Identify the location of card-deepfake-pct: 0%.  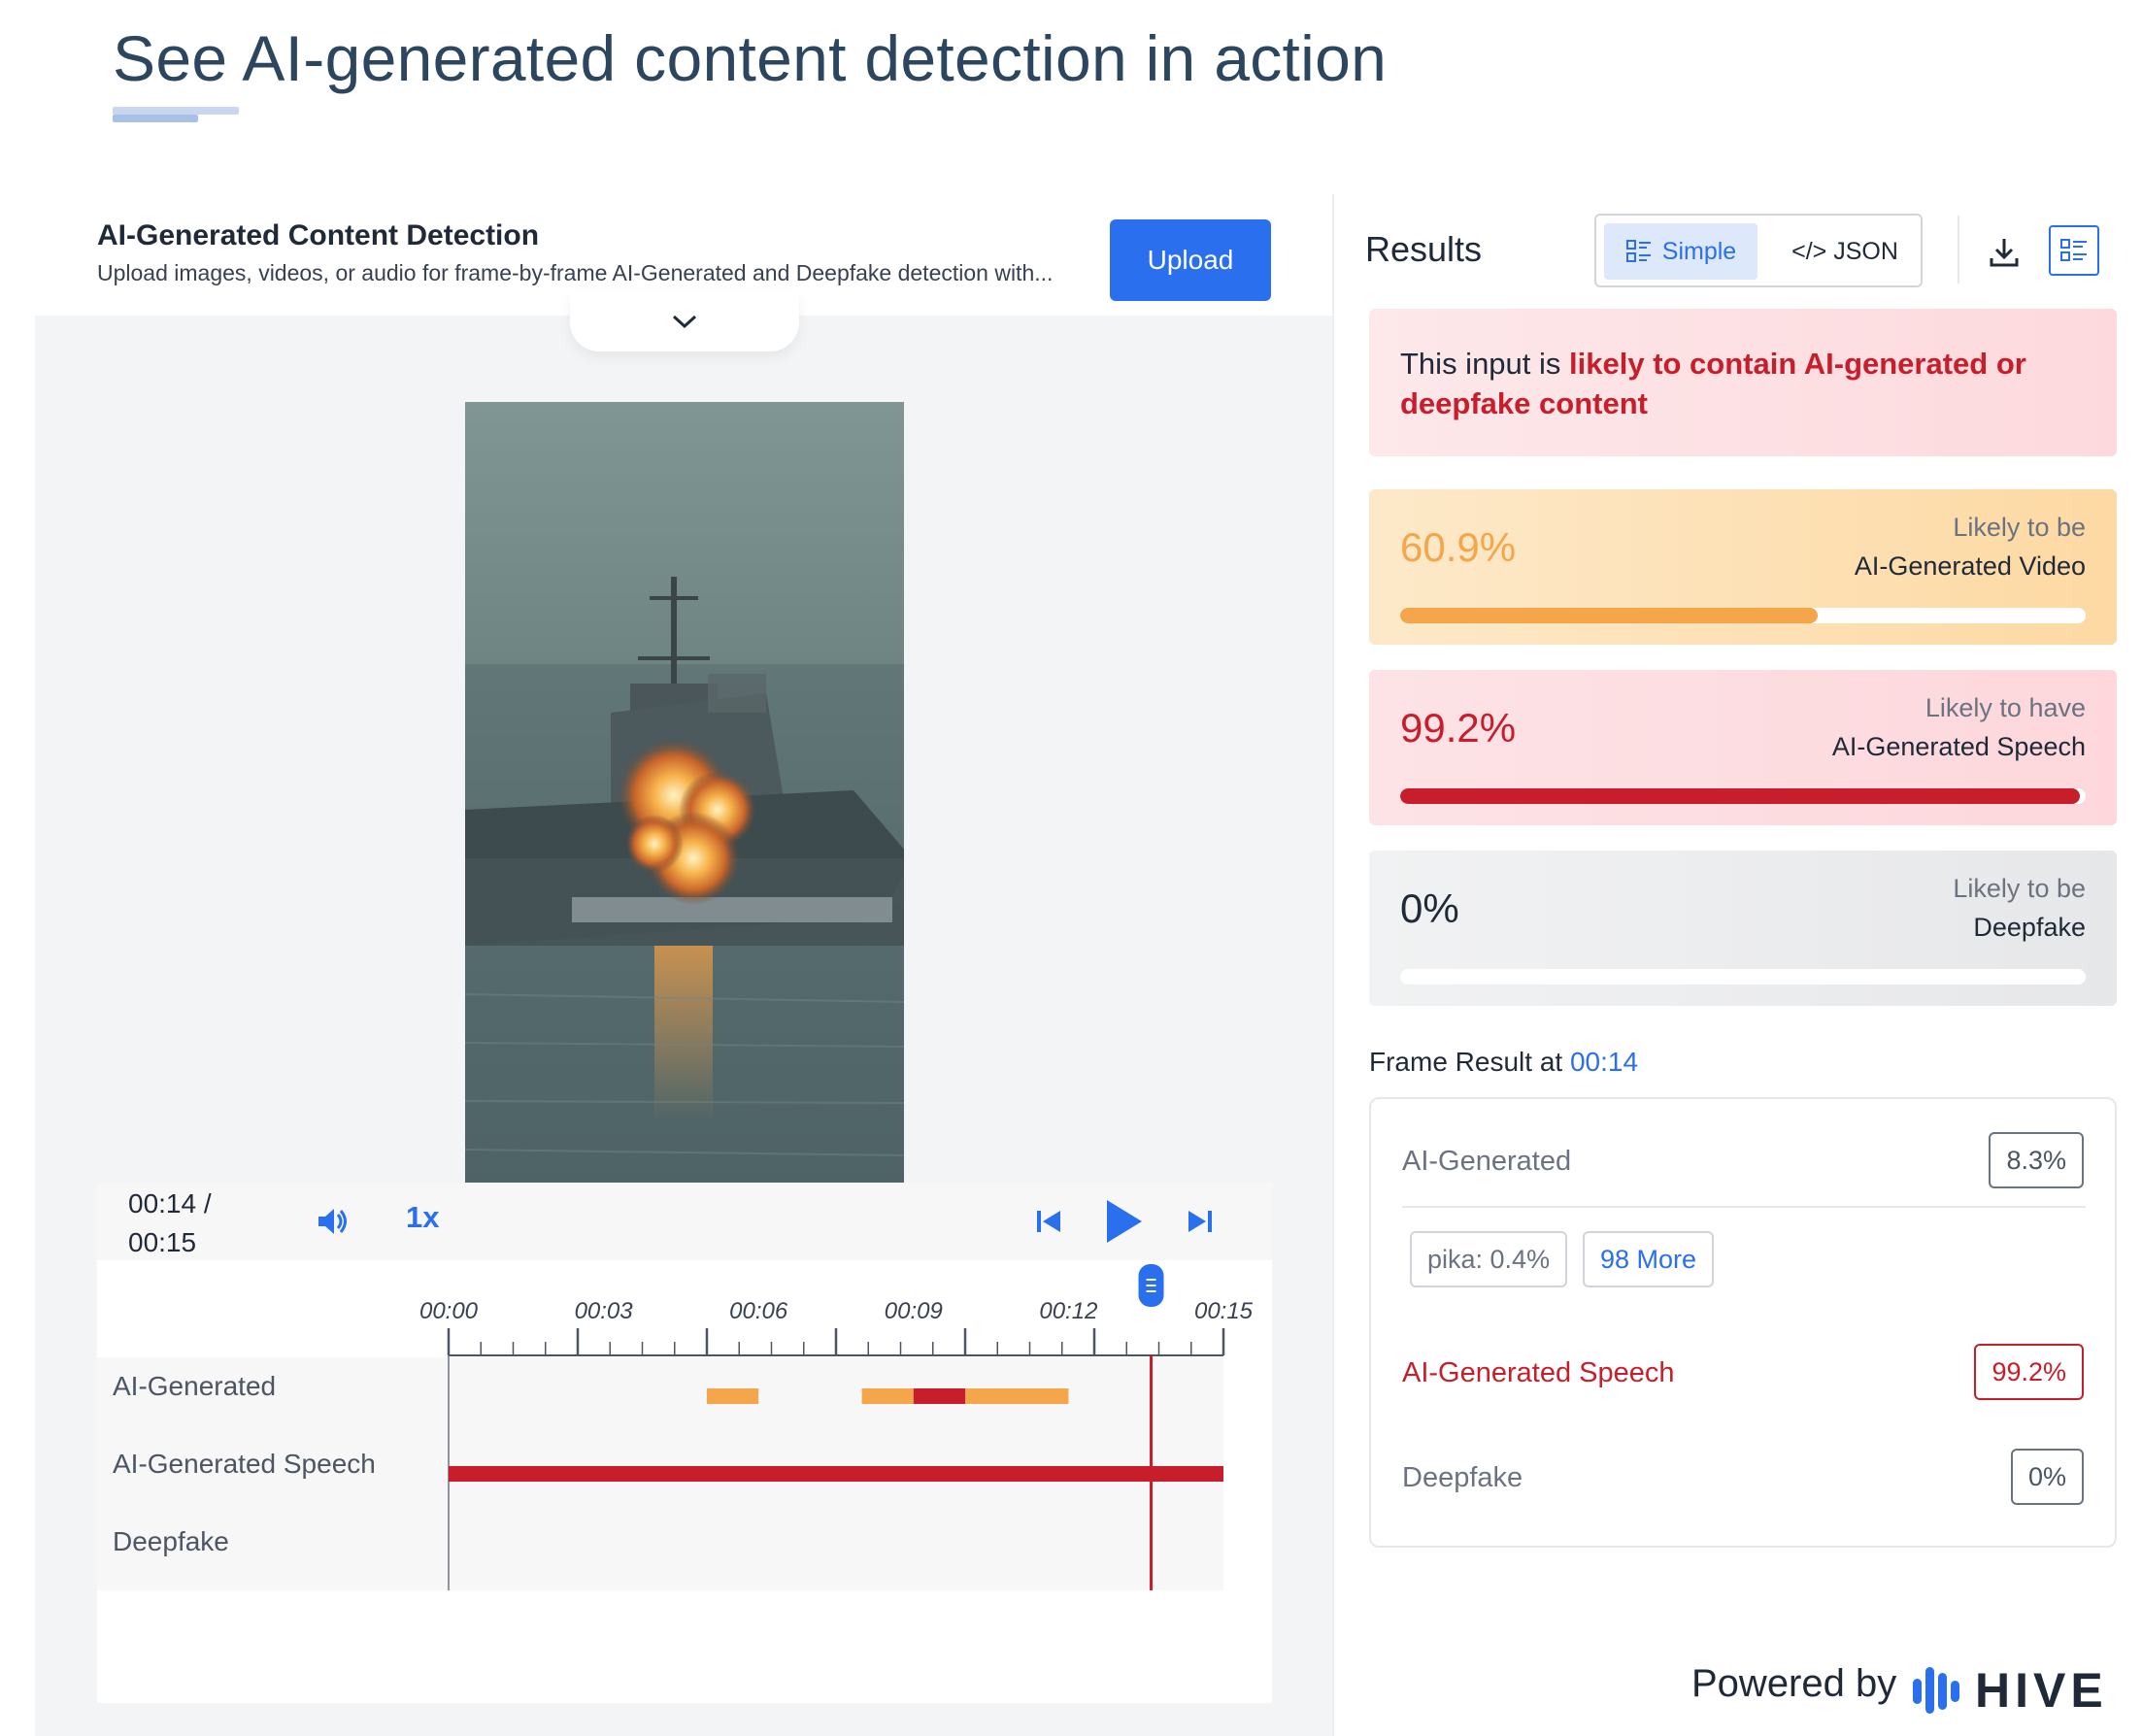
(1429, 908).